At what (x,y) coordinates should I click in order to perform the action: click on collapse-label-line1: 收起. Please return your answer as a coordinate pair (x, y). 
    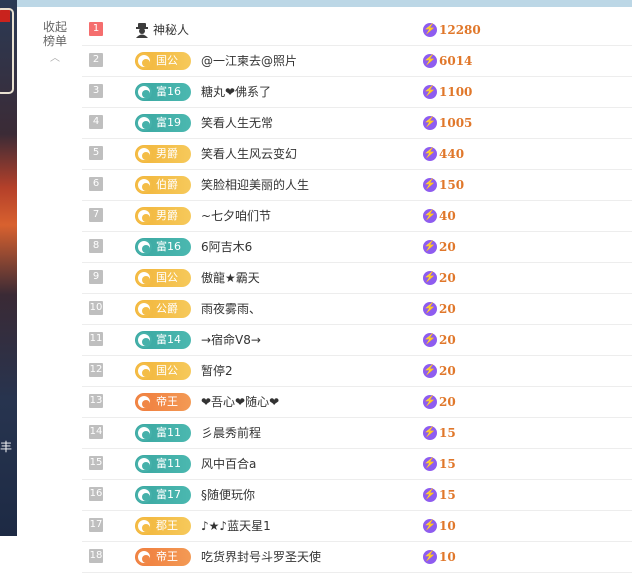
    Looking at the image, I should click on (54, 27).